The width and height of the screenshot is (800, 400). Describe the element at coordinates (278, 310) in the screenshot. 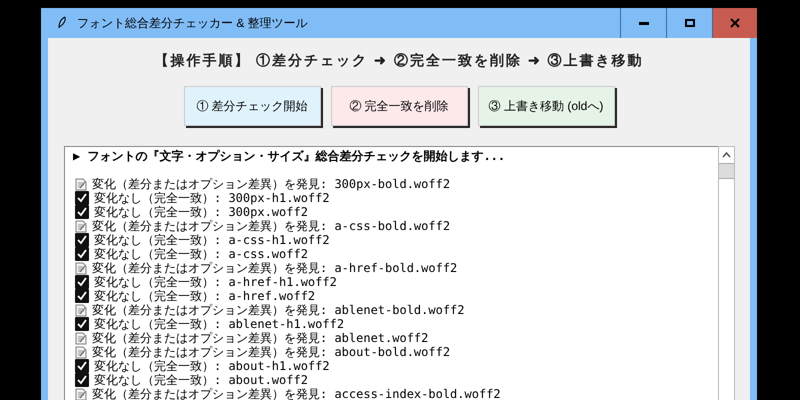

I see `log-line: 変化（差分またはオプション差異）を発見: ablenet-bold.woff2` at that location.